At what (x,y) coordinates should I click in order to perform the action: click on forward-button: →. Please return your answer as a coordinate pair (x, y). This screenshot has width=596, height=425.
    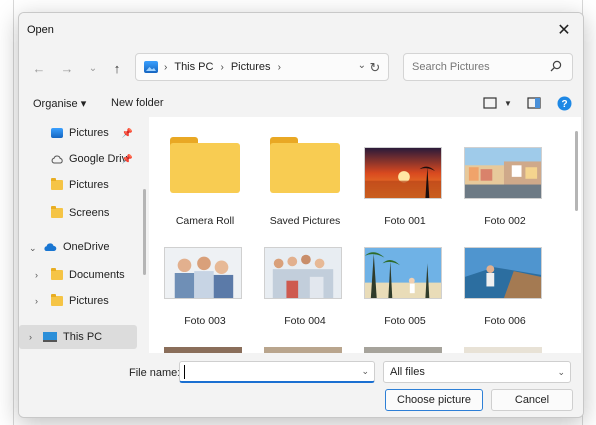
    Looking at the image, I should click on (67, 68).